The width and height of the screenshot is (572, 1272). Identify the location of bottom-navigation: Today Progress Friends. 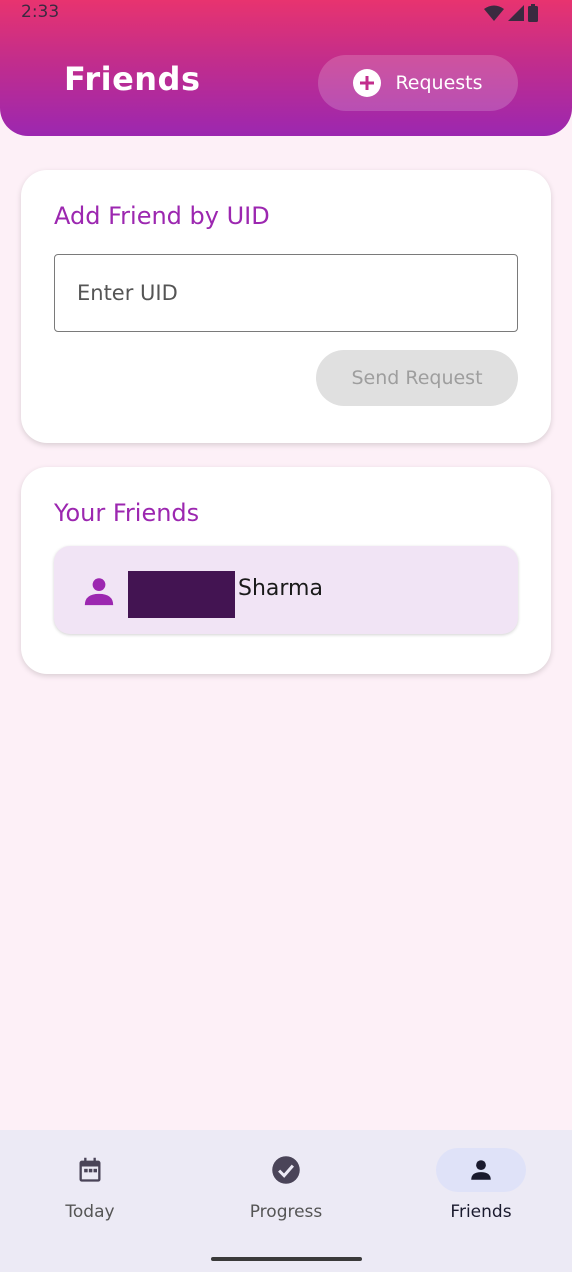
(286, 1201).